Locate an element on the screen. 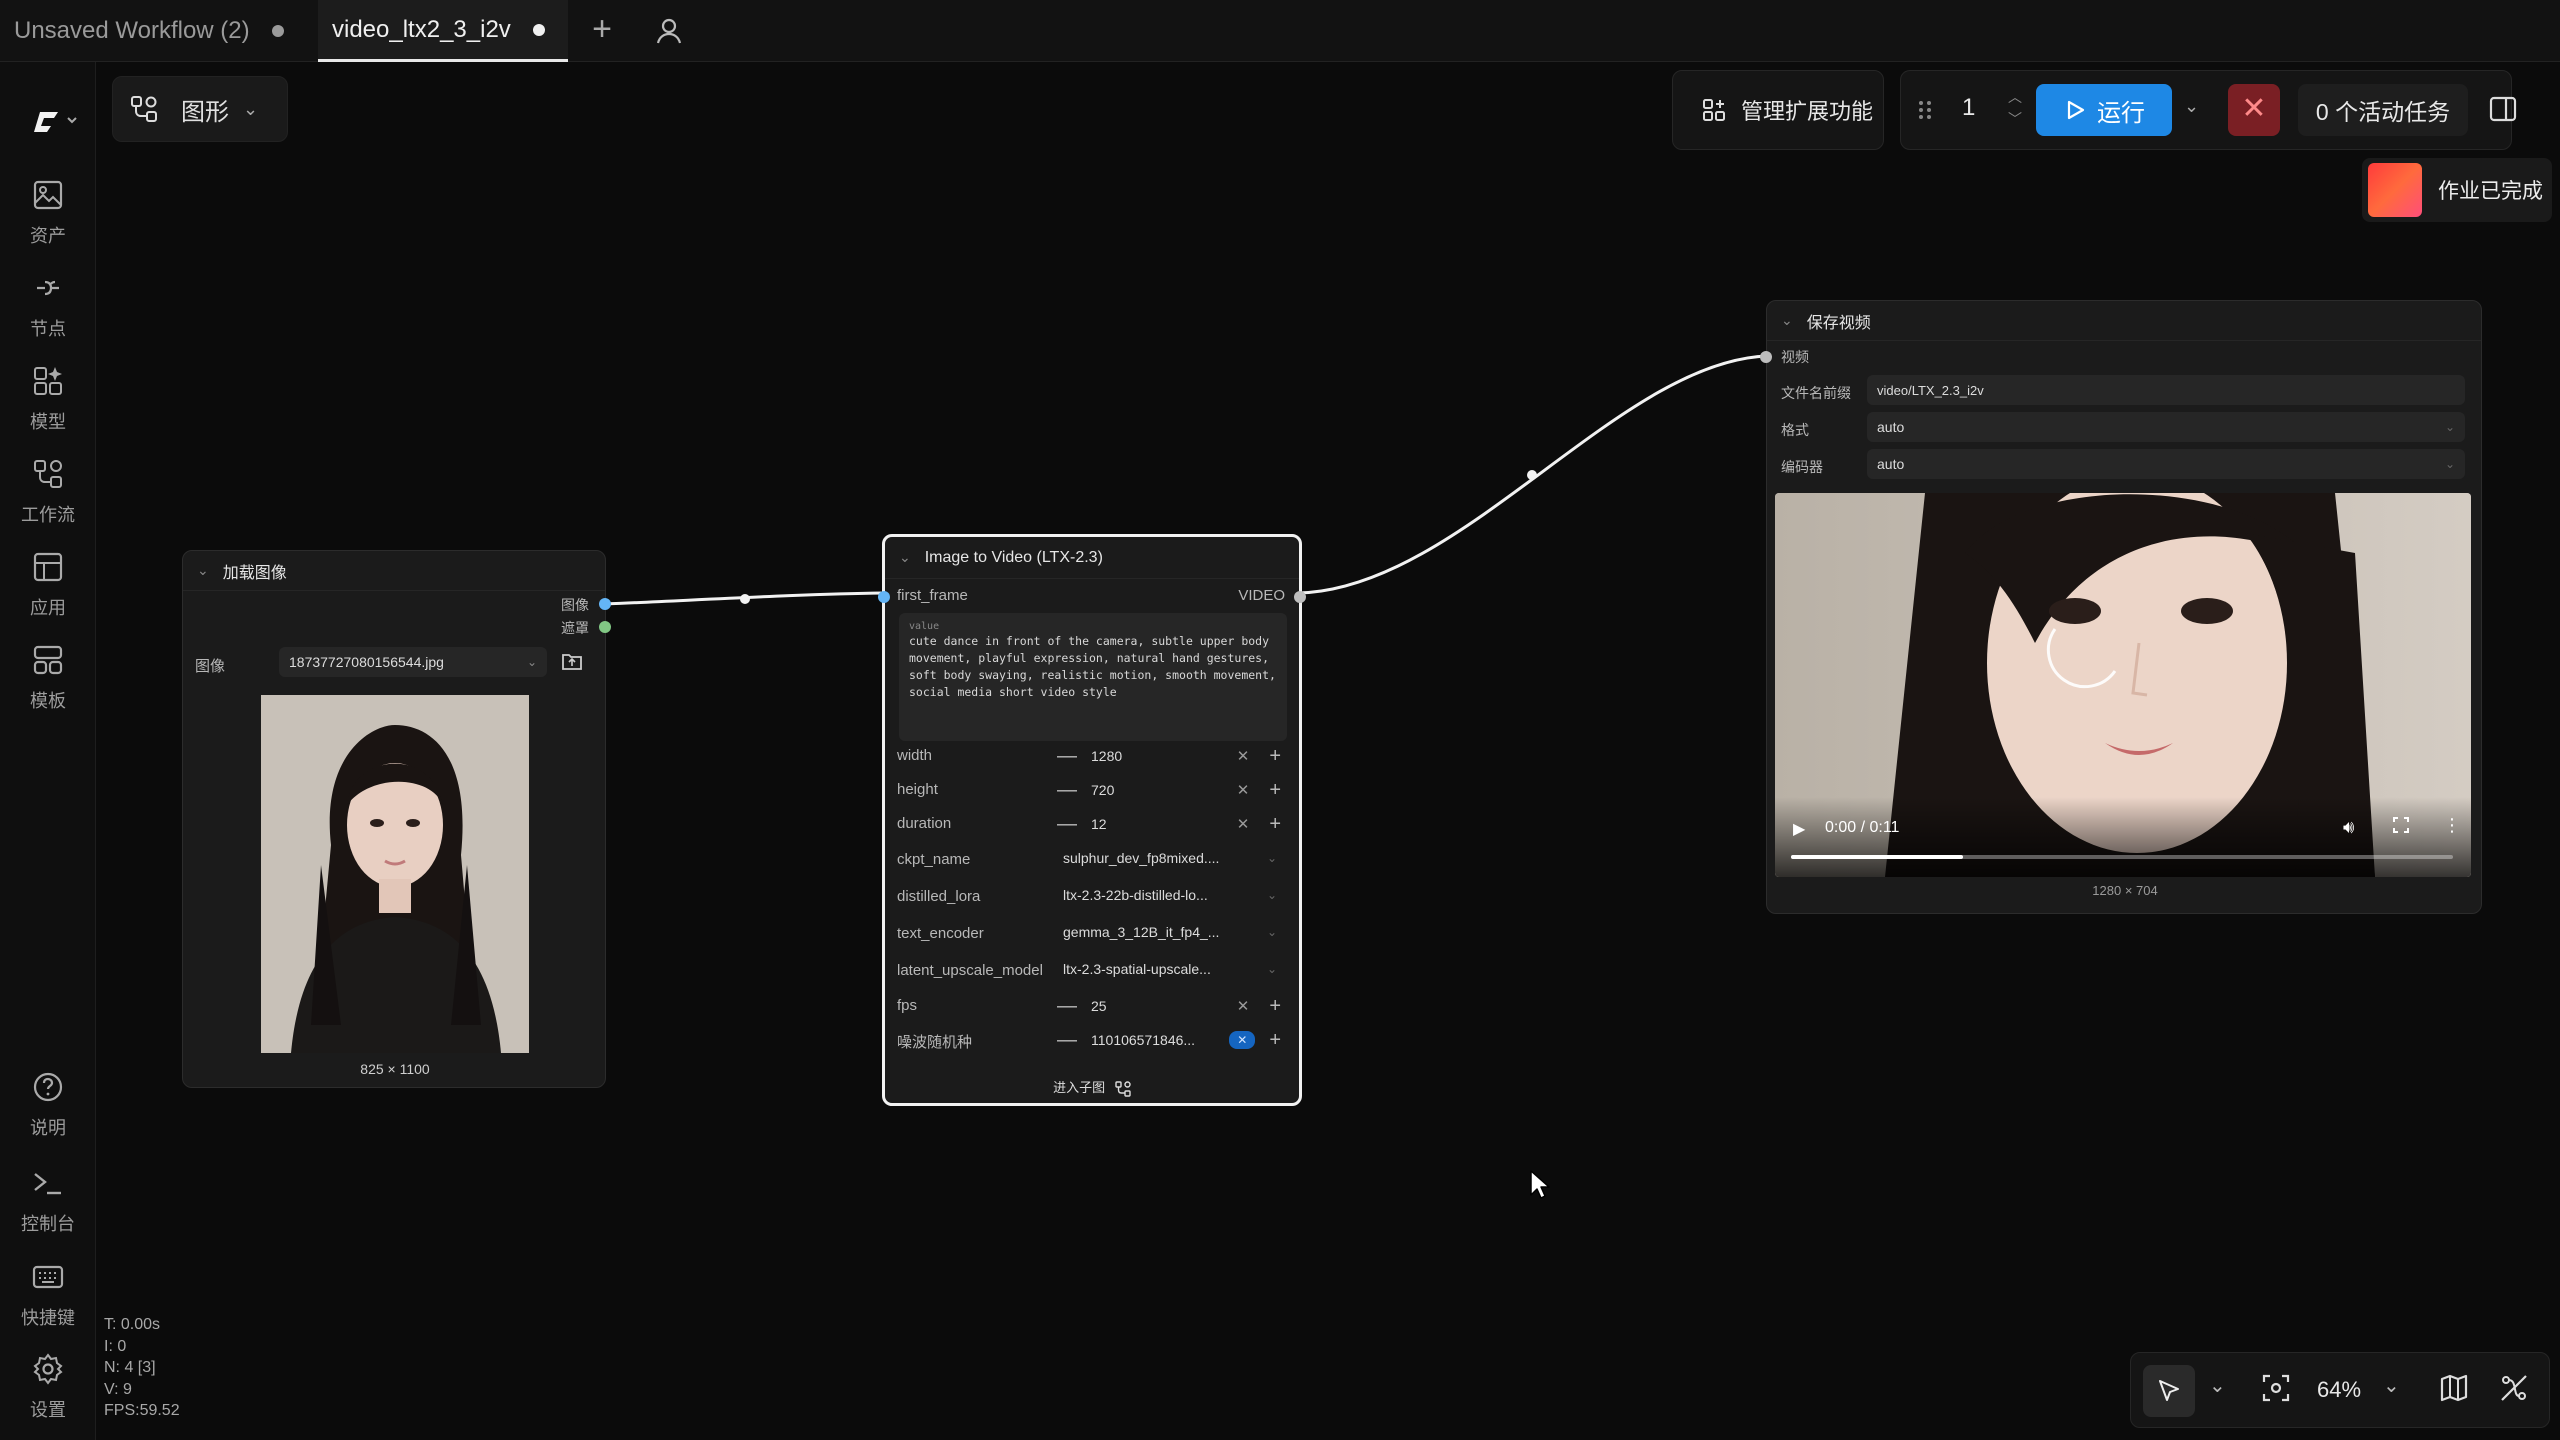 The width and height of the screenshot is (2560, 1440). play-icon: ▶ is located at coordinates (1799, 829).